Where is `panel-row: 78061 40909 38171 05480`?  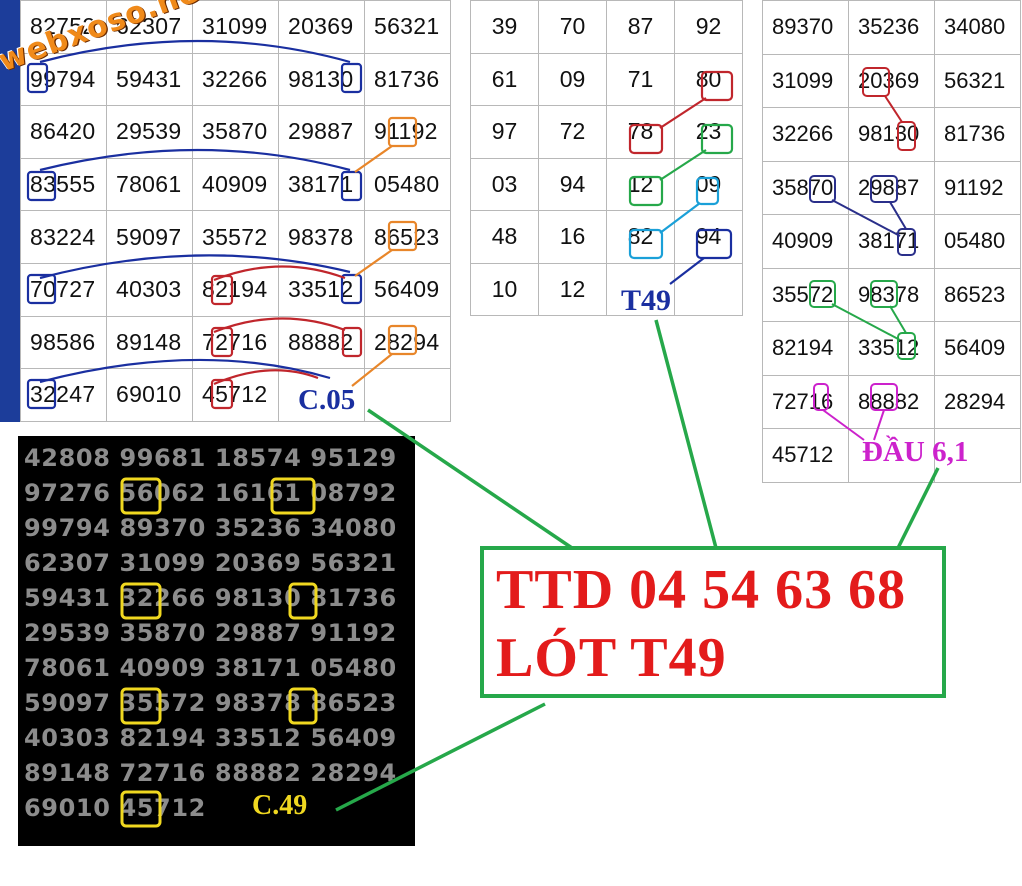
panel-row: 78061 40909 38171 05480 is located at coordinates (210, 668).